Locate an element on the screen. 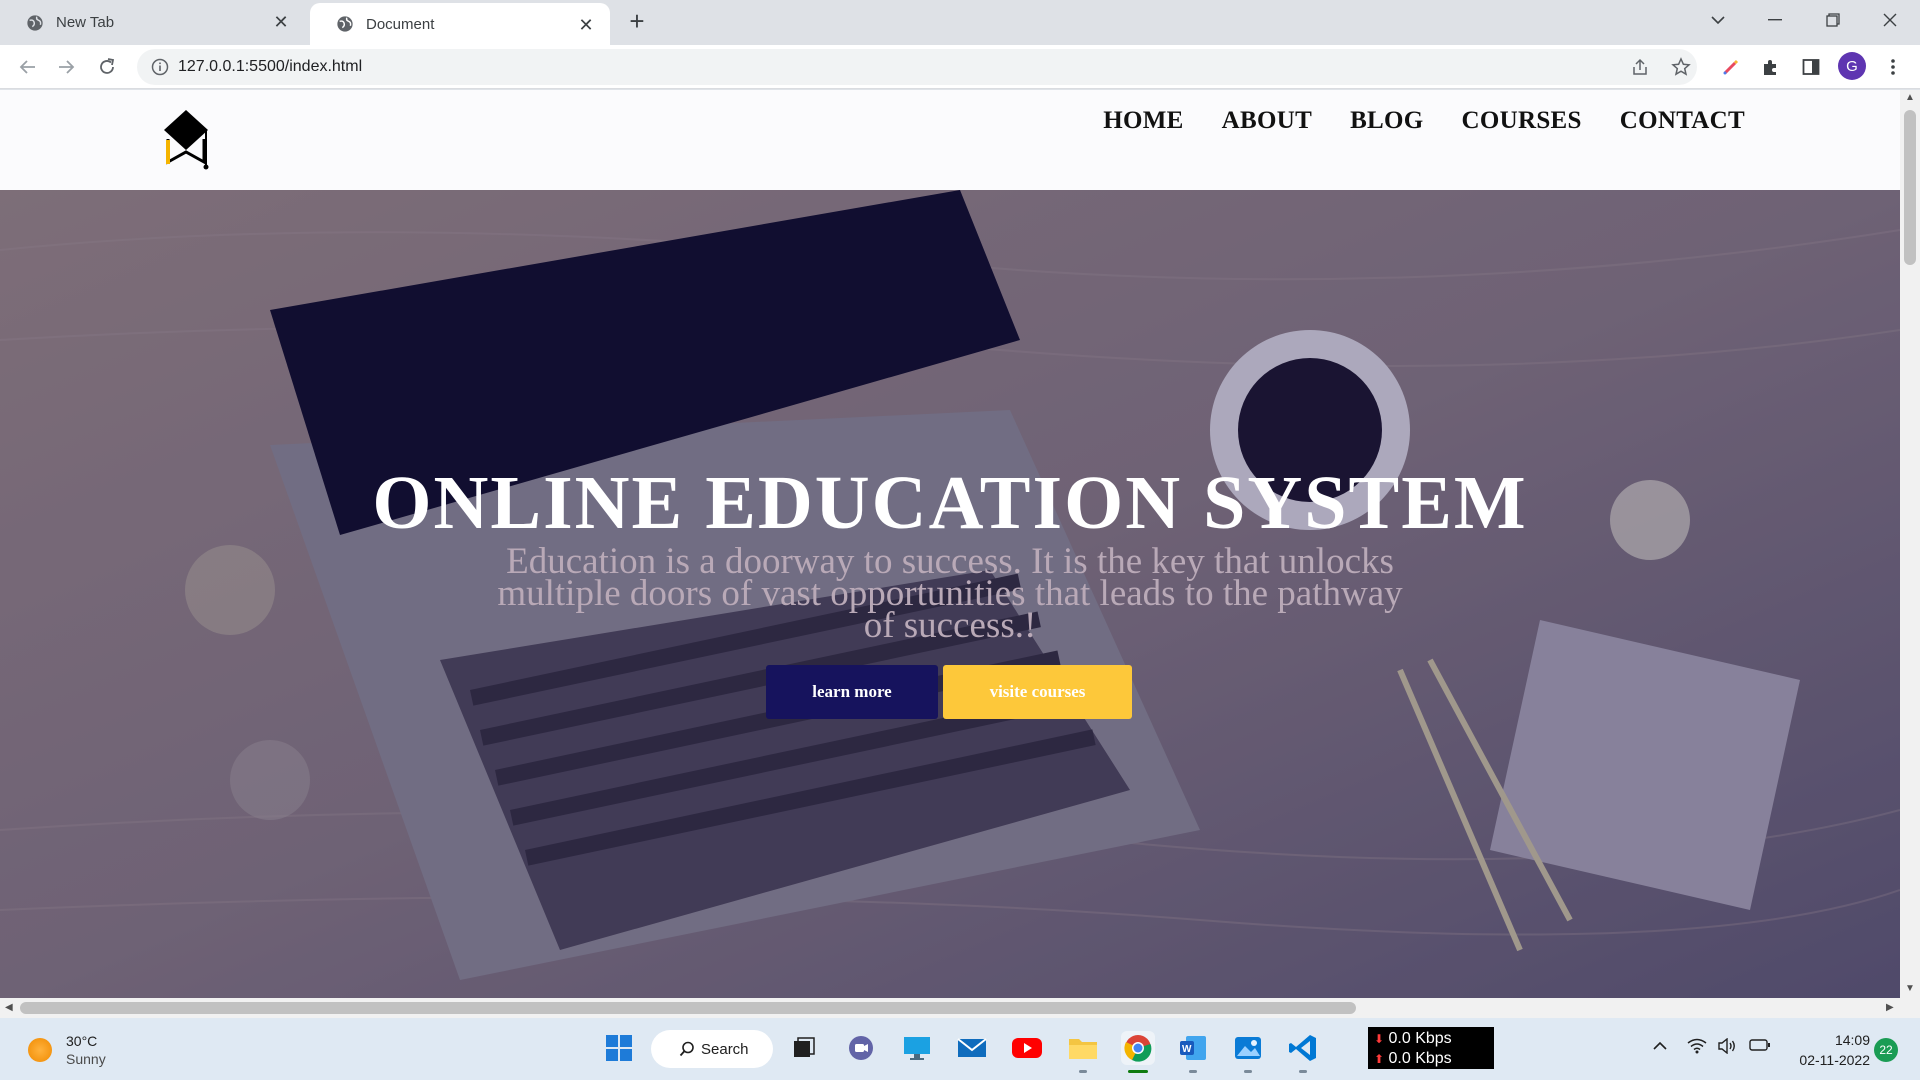  svg-text: W is located at coordinates (1187, 1049).